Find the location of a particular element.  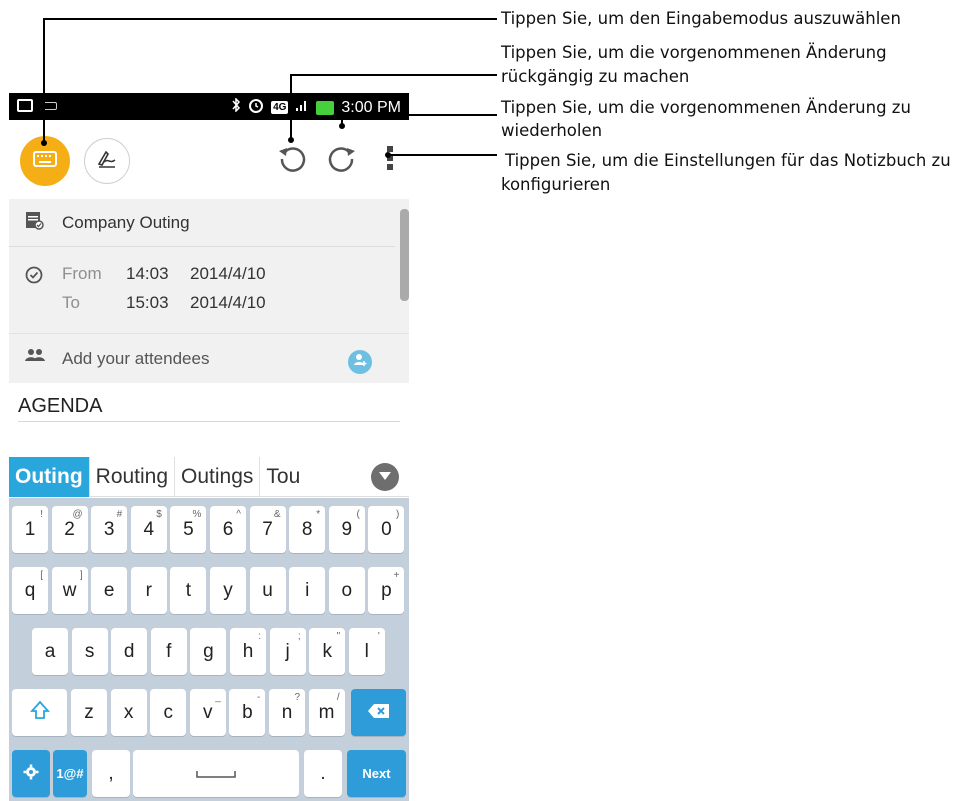

suggestion-item: Outings is located at coordinates (218, 477).